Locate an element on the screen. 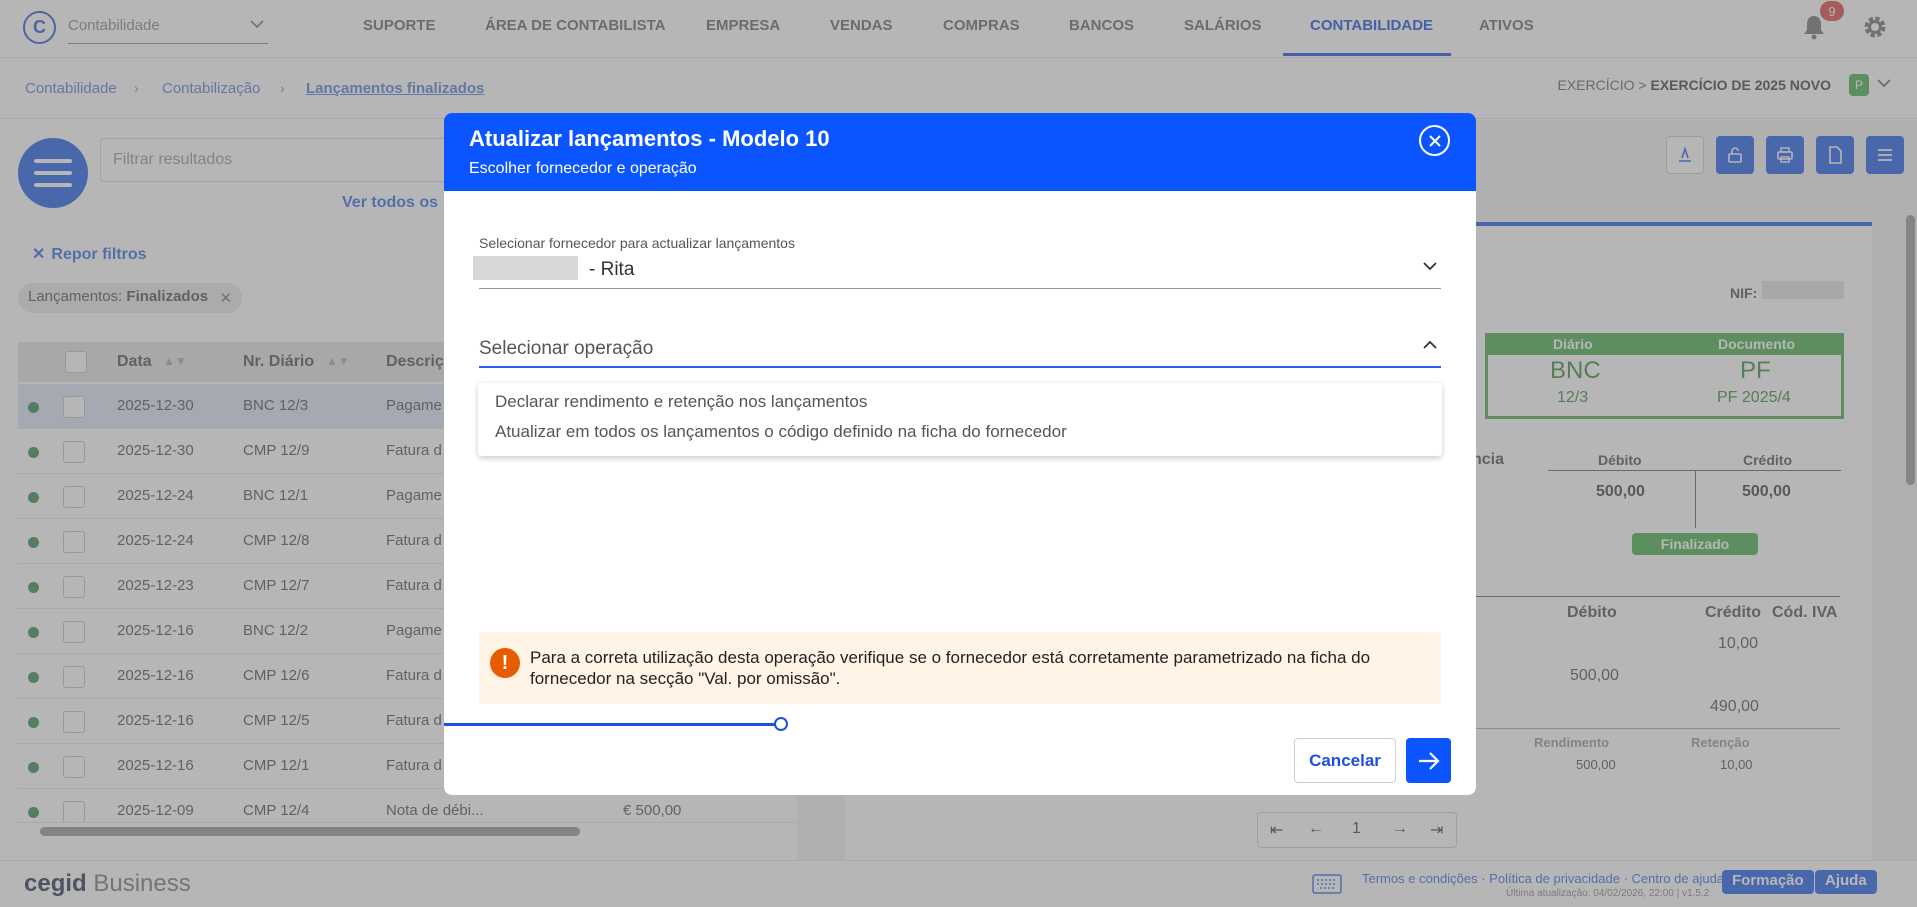  modal-title: Atualizar lançamentos - Modelo 10 is located at coordinates (649, 138).